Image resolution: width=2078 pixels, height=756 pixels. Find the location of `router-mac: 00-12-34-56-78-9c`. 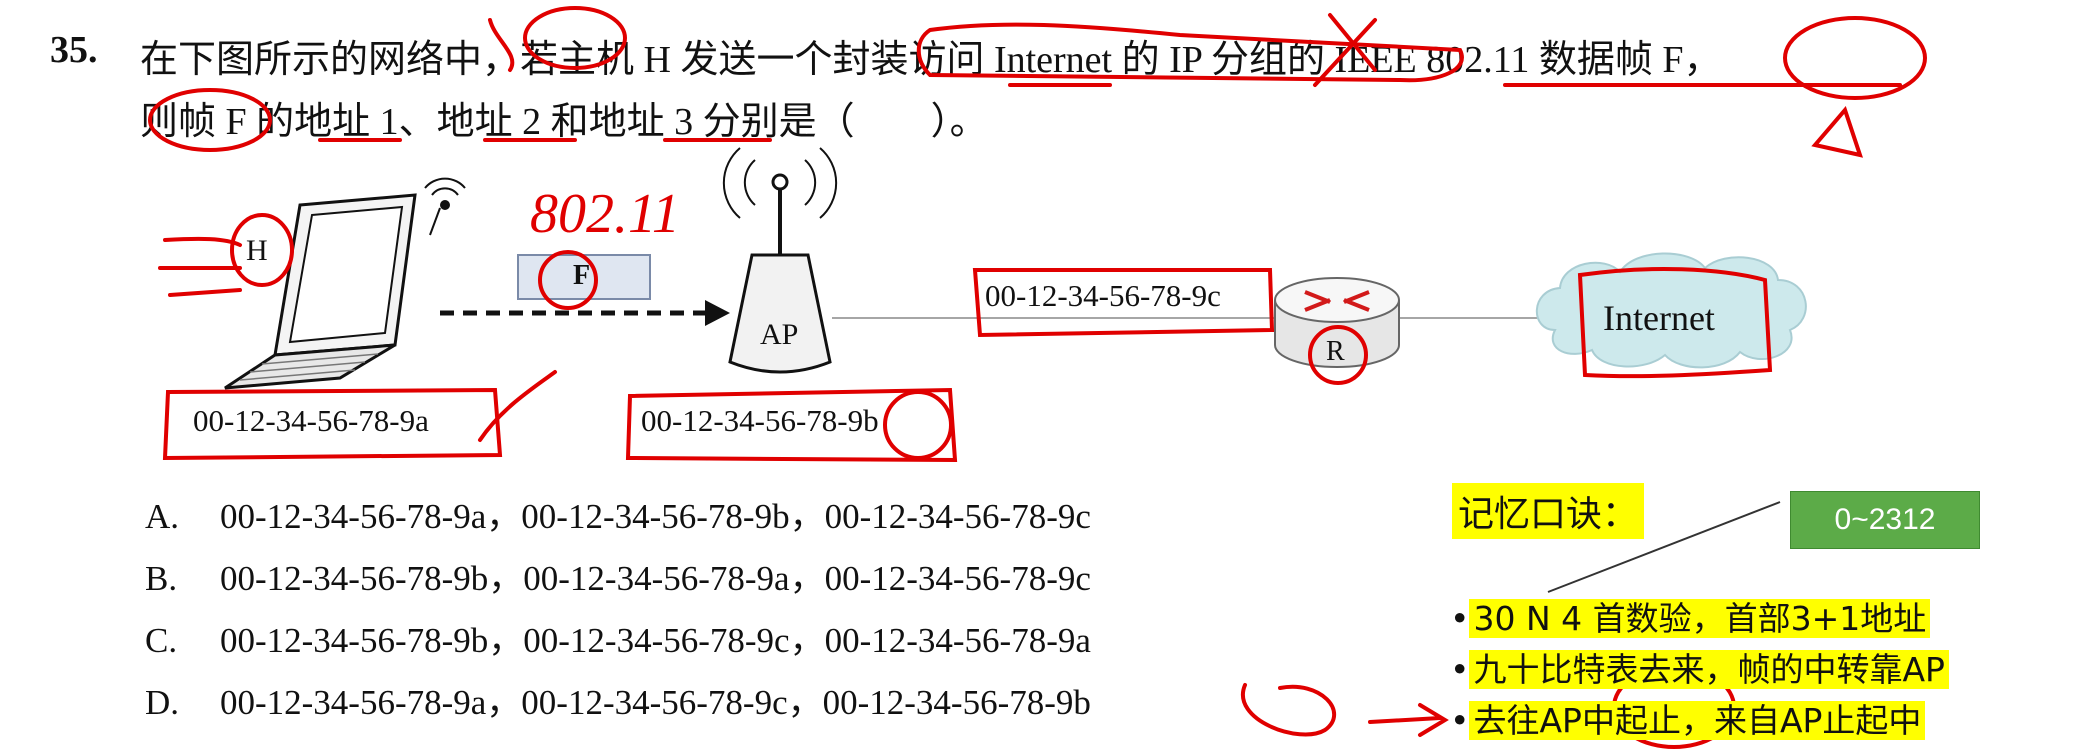

router-mac: 00-12-34-56-78-9c is located at coordinates (1103, 295).